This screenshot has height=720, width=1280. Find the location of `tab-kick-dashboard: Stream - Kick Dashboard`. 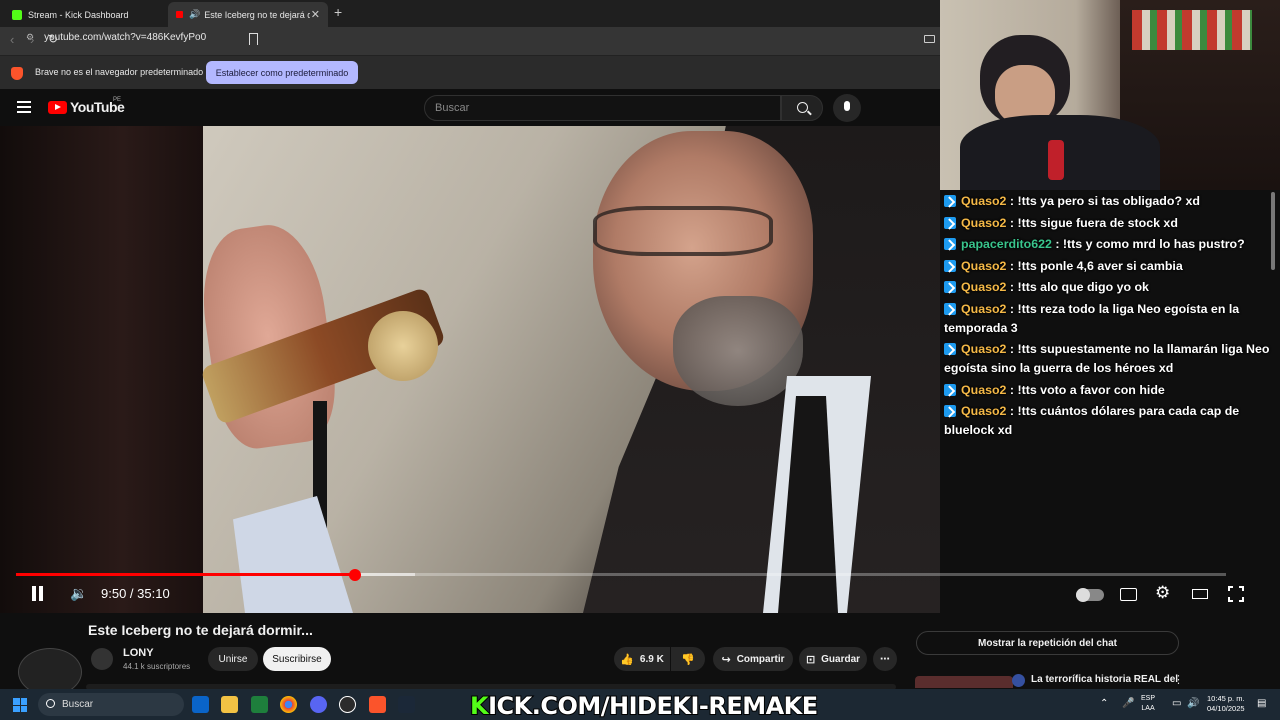

tab-kick-dashboard: Stream - Kick Dashboard is located at coordinates (84, 14).